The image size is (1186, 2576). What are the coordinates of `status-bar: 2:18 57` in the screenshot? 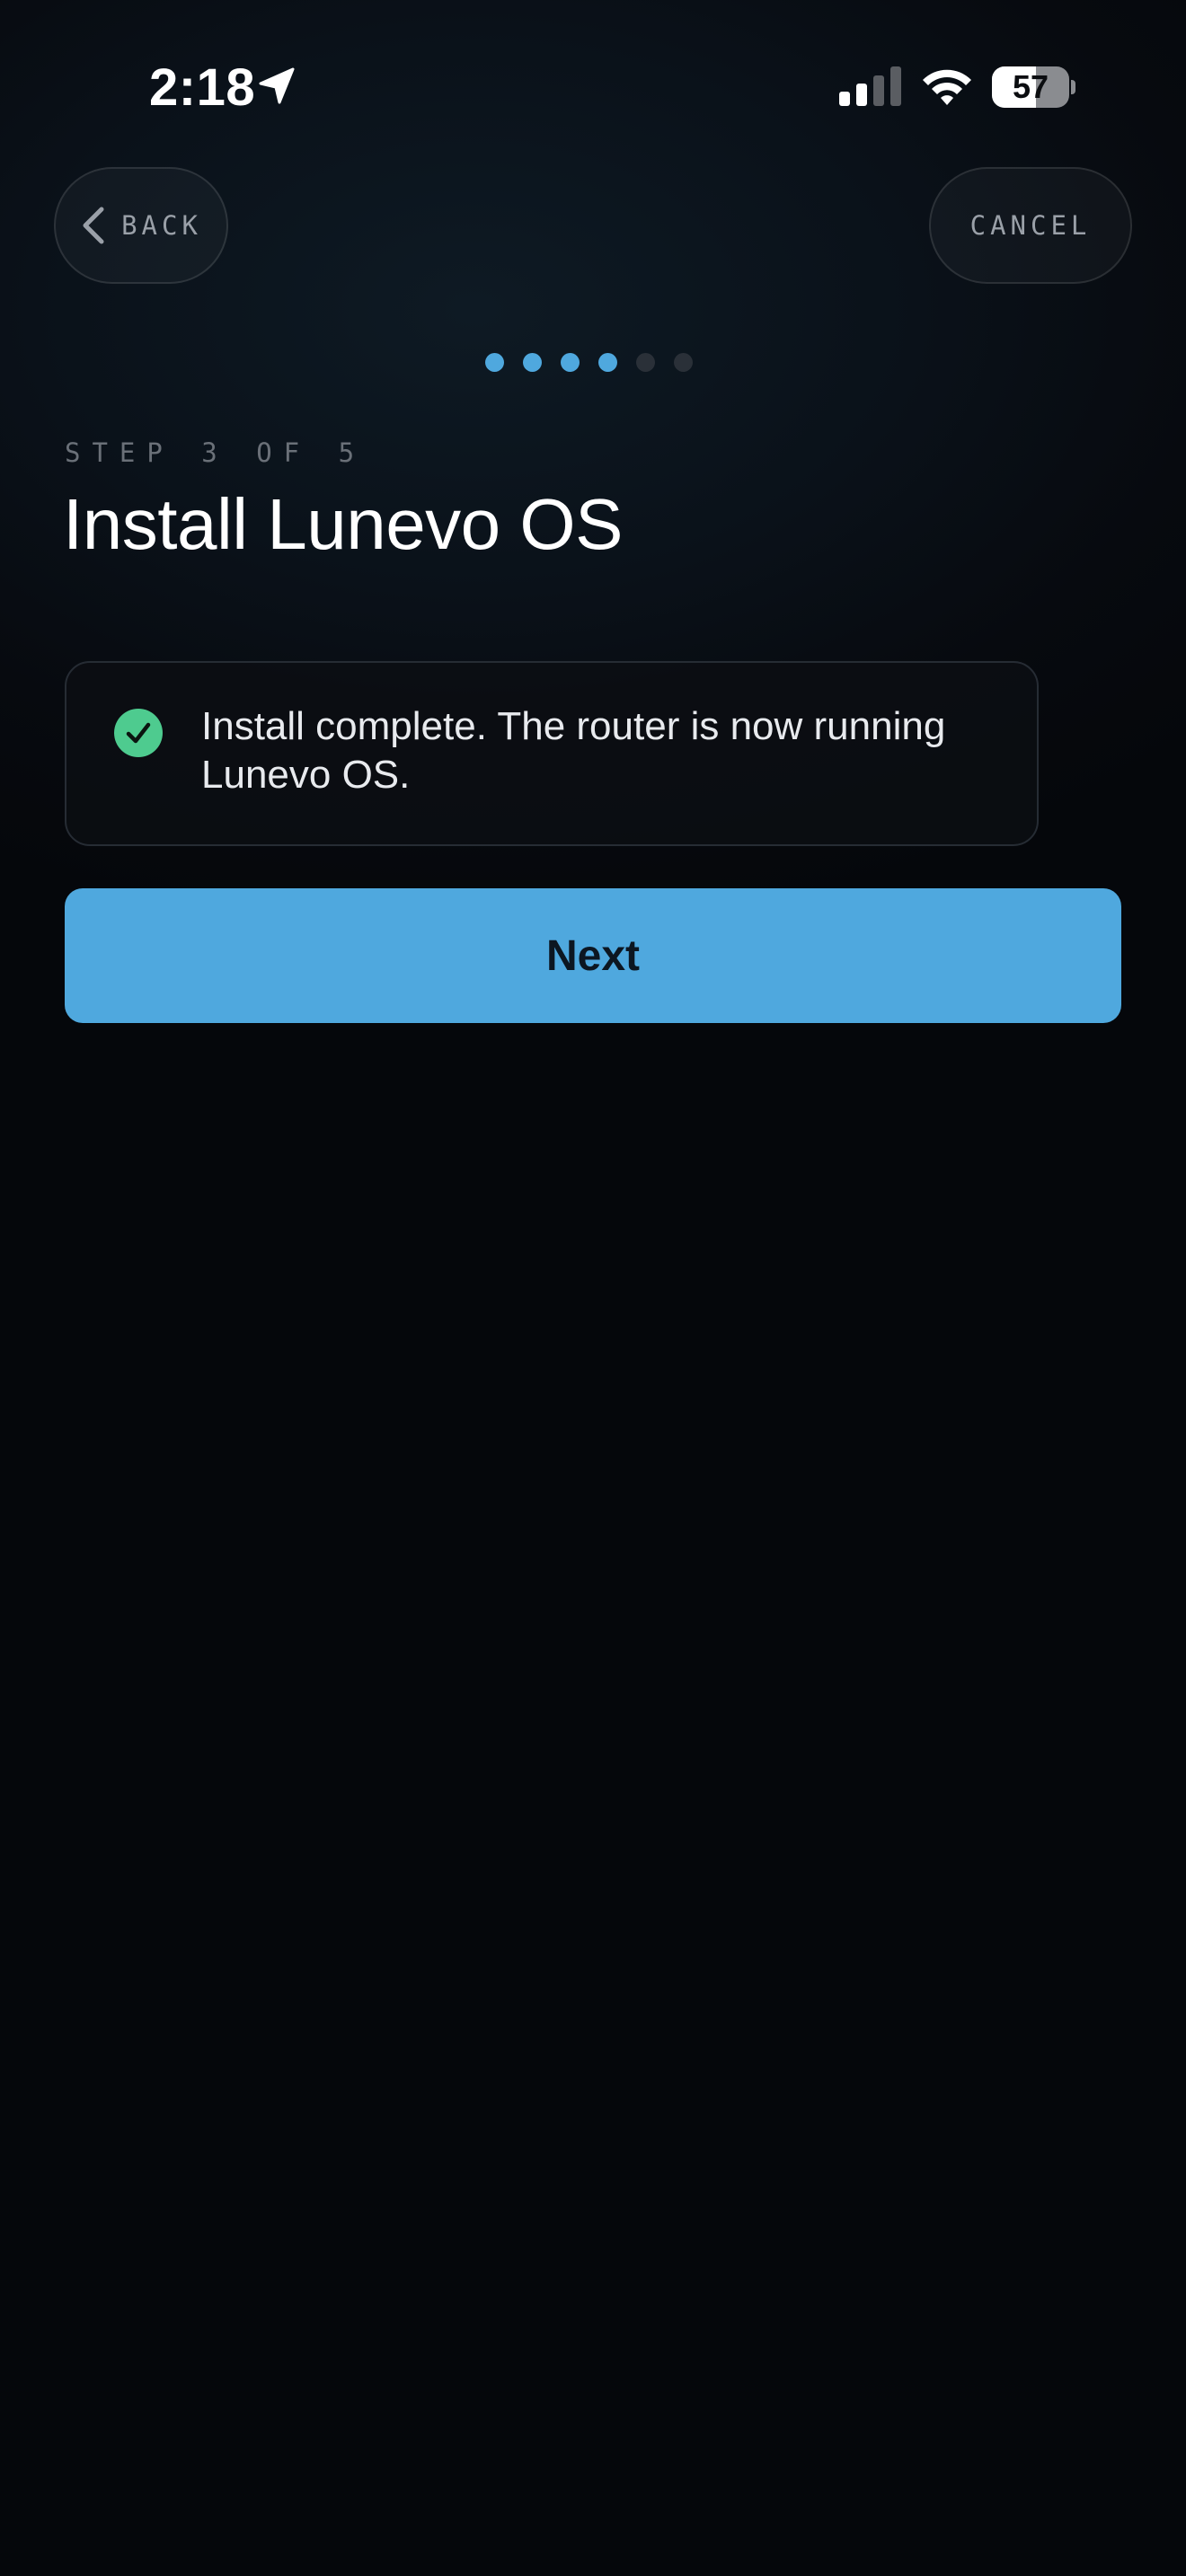 It's located at (593, 85).